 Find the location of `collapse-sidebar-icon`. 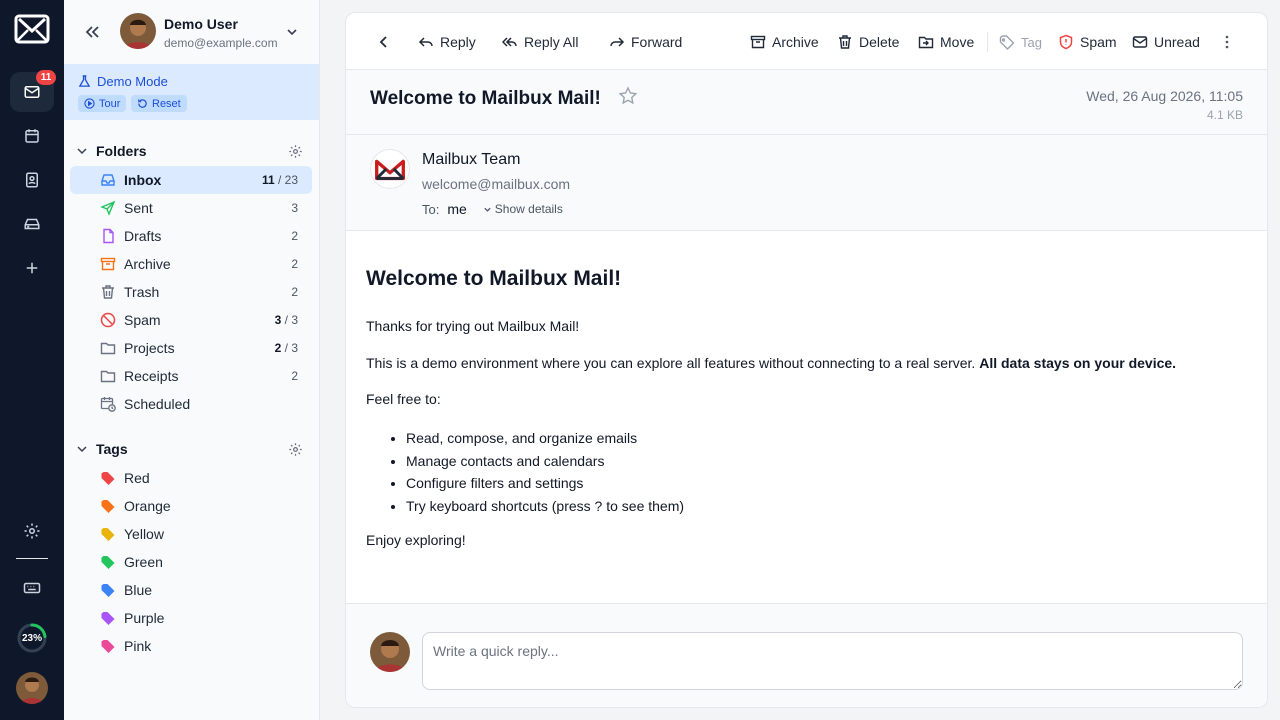

collapse-sidebar-icon is located at coordinates (92, 32).